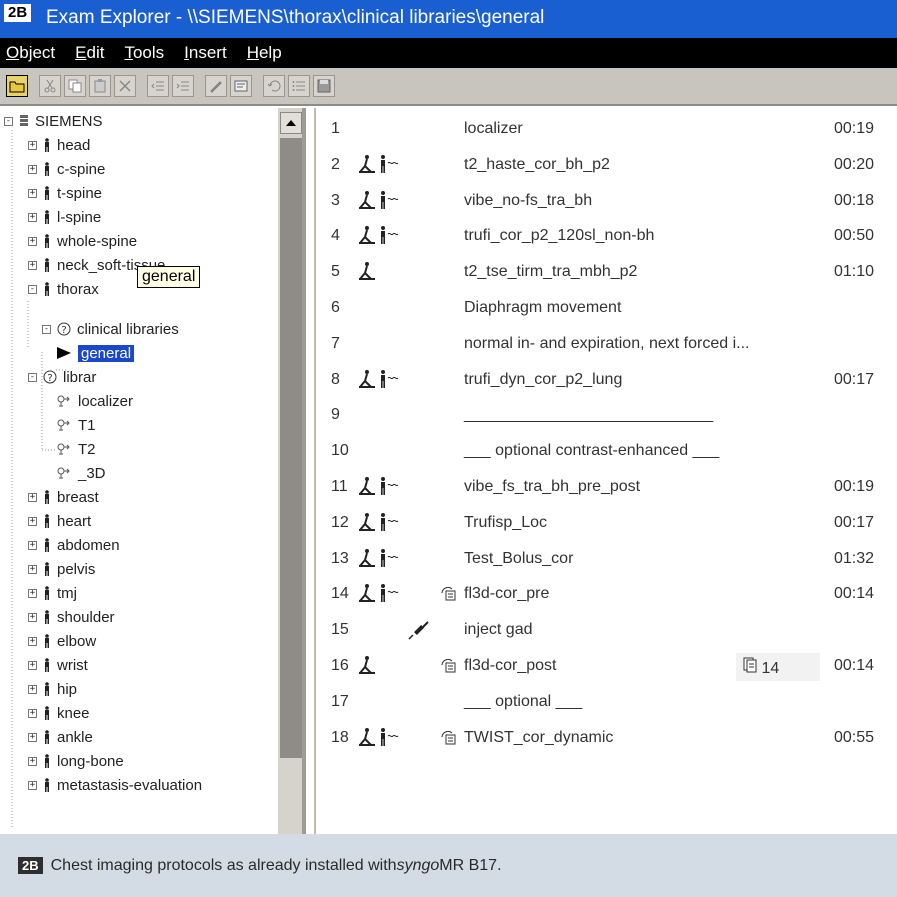 This screenshot has height=897, width=897. I want to click on protocol-row: 3 vibe_no-fs_tra_bh 00:18, so click(606, 201).